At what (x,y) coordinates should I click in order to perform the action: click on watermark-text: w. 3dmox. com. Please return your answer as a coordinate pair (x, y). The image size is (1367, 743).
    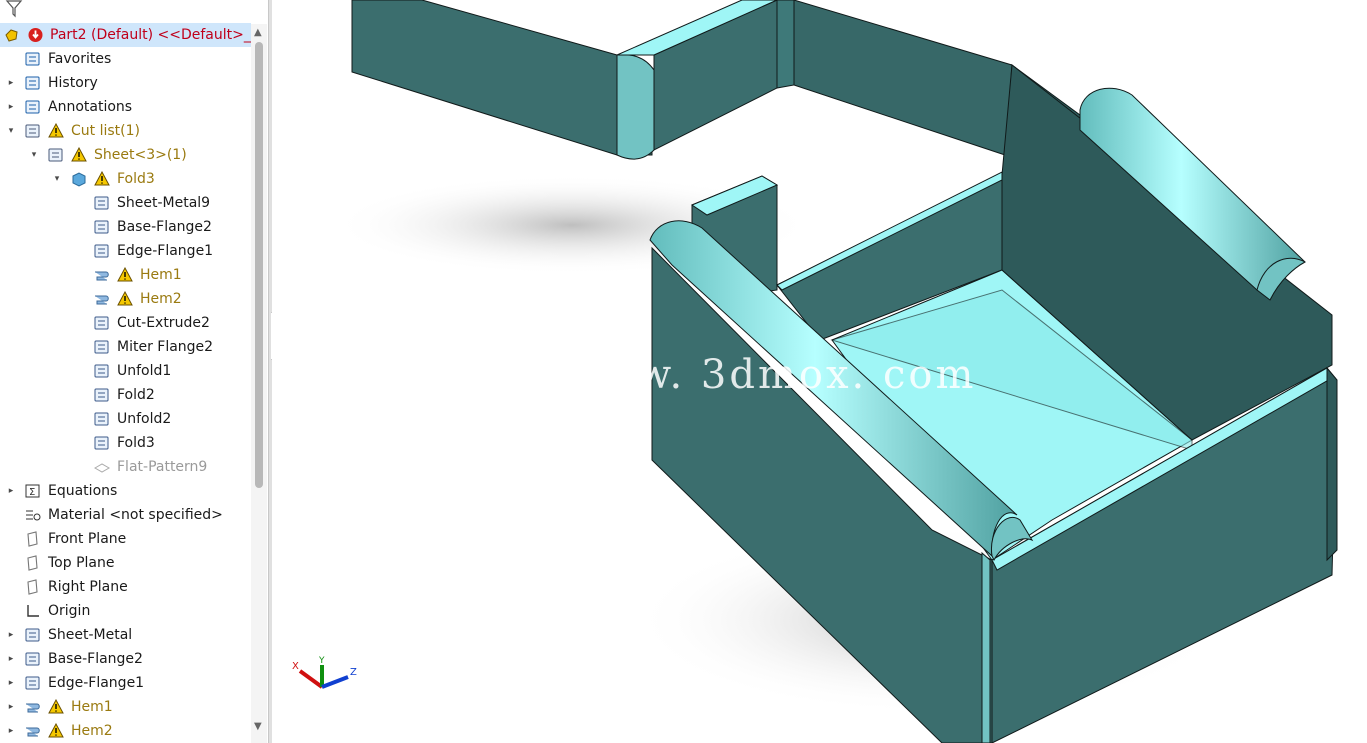
    Looking at the image, I should click on (806, 375).